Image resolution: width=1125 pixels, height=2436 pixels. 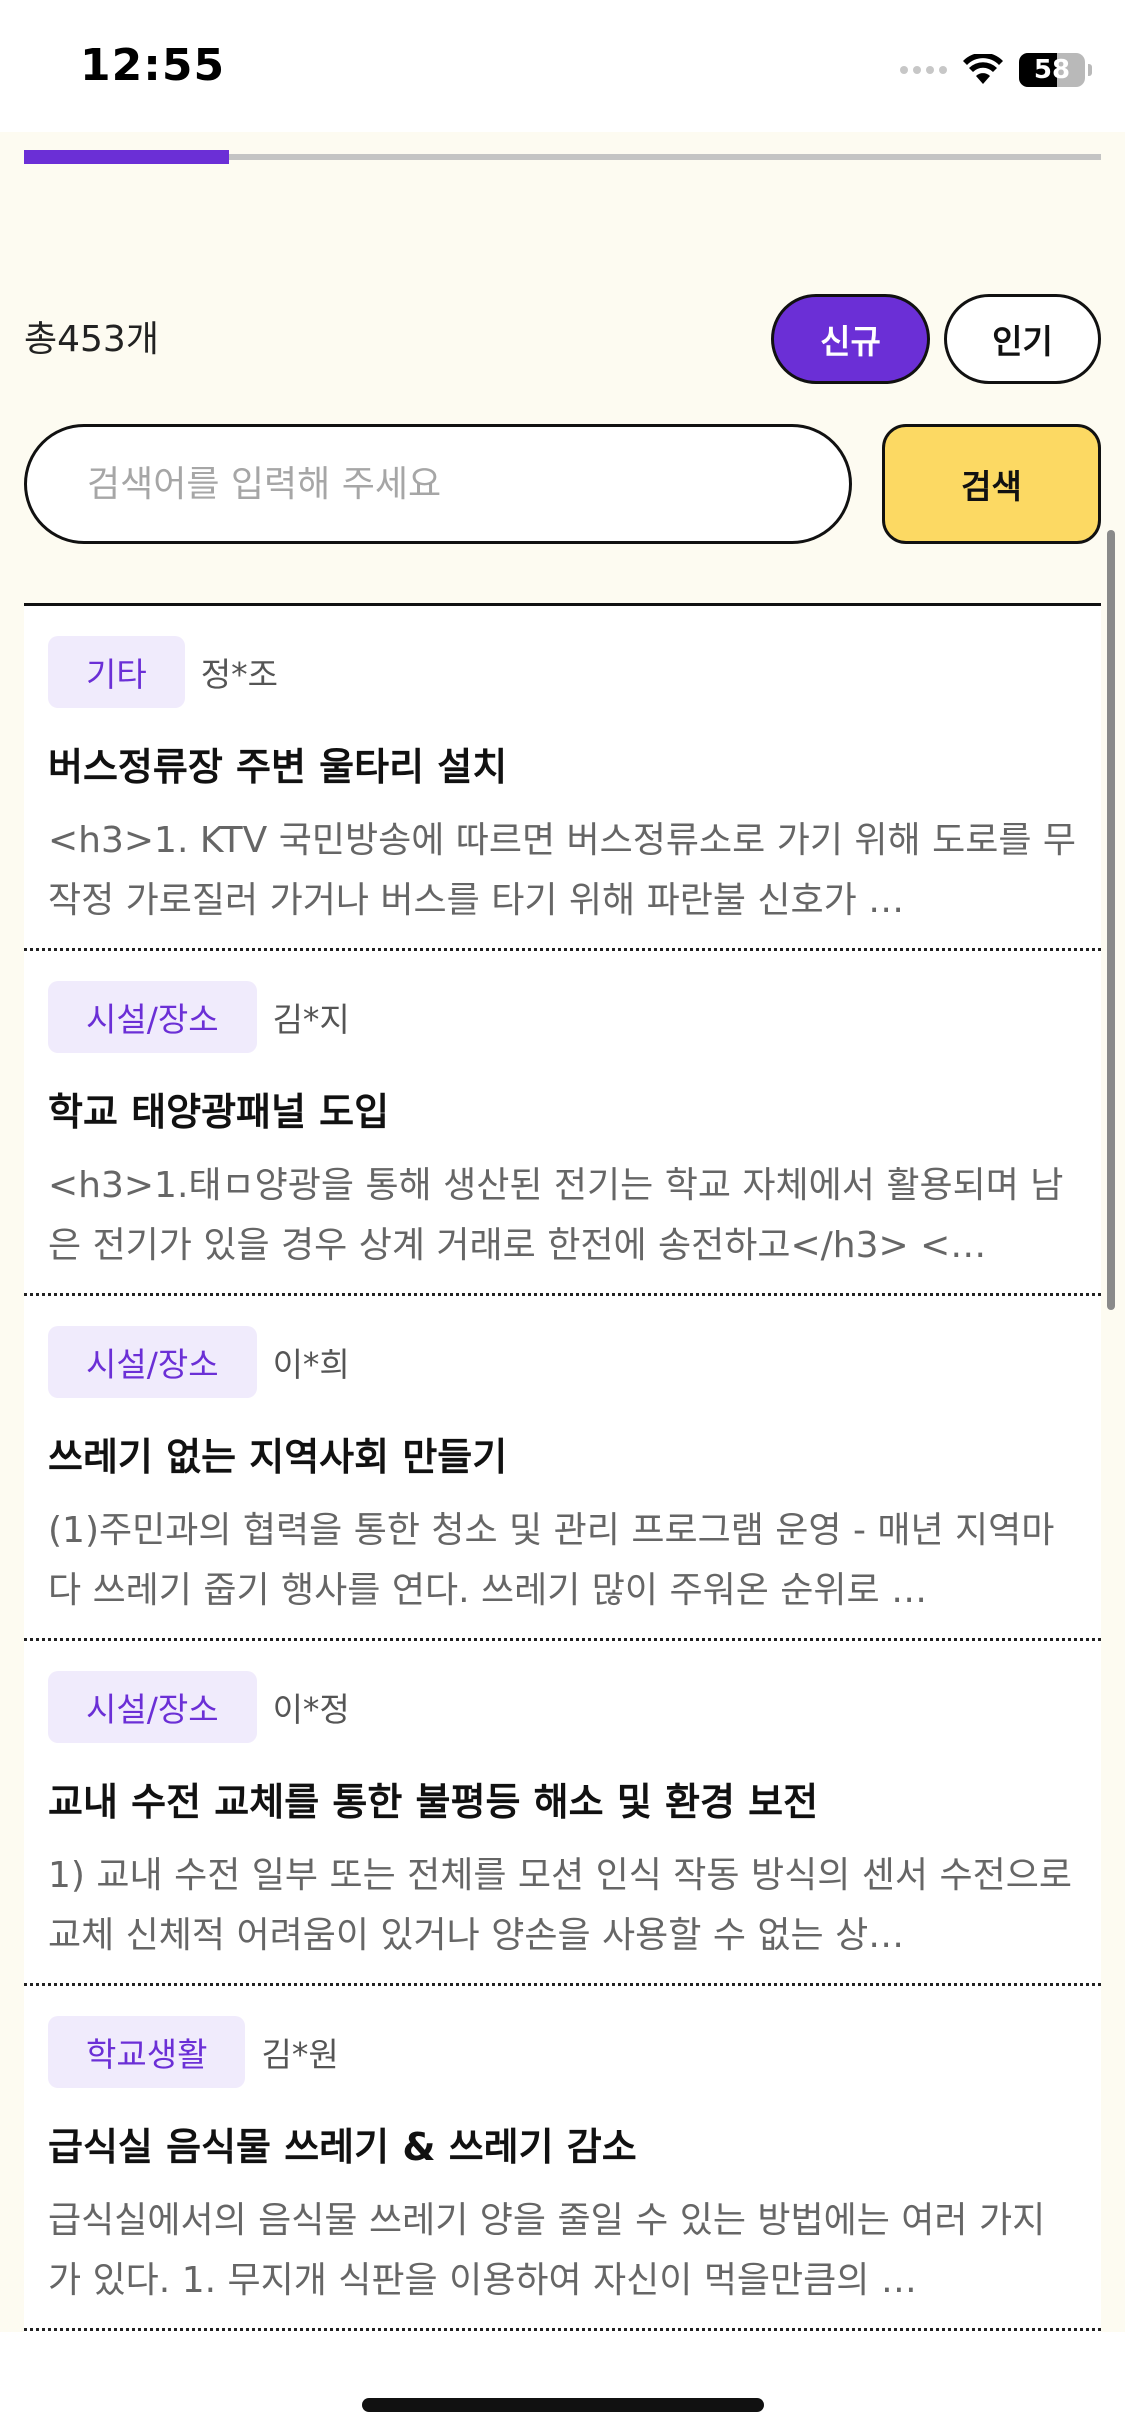 What do you see at coordinates (153, 65) in the screenshot?
I see `status-time: 12:55` at bounding box center [153, 65].